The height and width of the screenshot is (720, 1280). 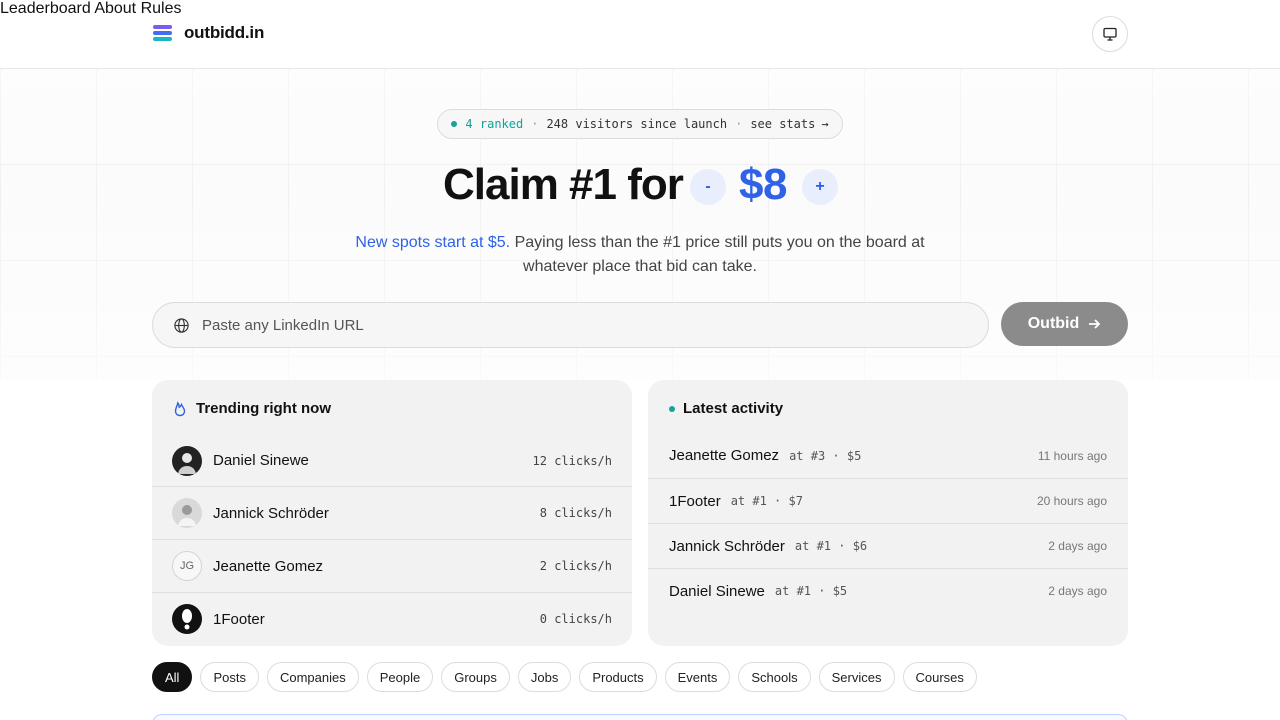 I want to click on activity-name: Daniel Sinewe, so click(x=717, y=591).